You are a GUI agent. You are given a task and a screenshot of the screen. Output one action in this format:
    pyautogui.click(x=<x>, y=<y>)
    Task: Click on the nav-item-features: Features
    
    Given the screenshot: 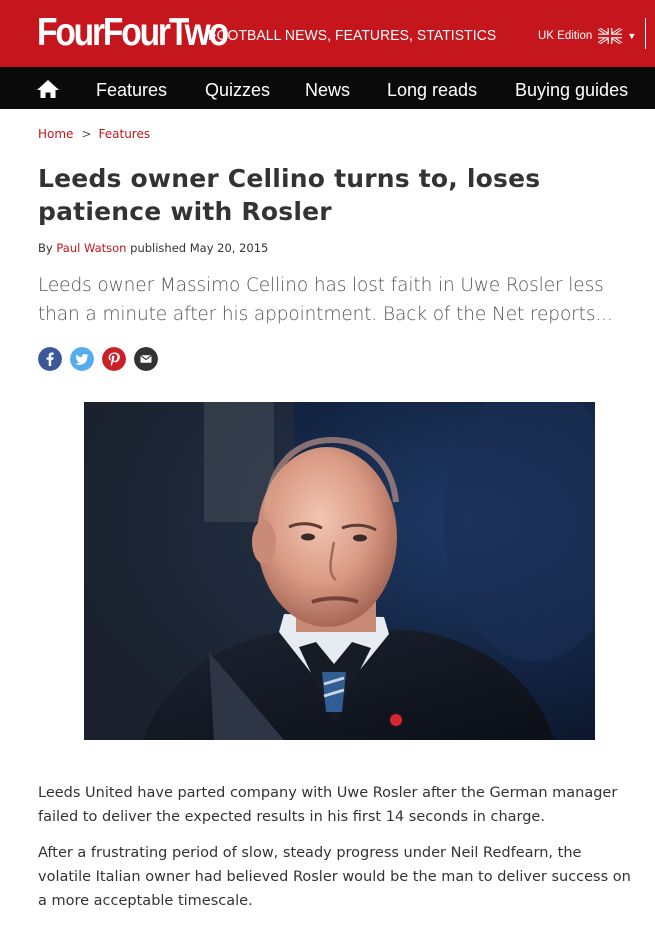 What is the action you would take?
    pyautogui.click(x=131, y=90)
    